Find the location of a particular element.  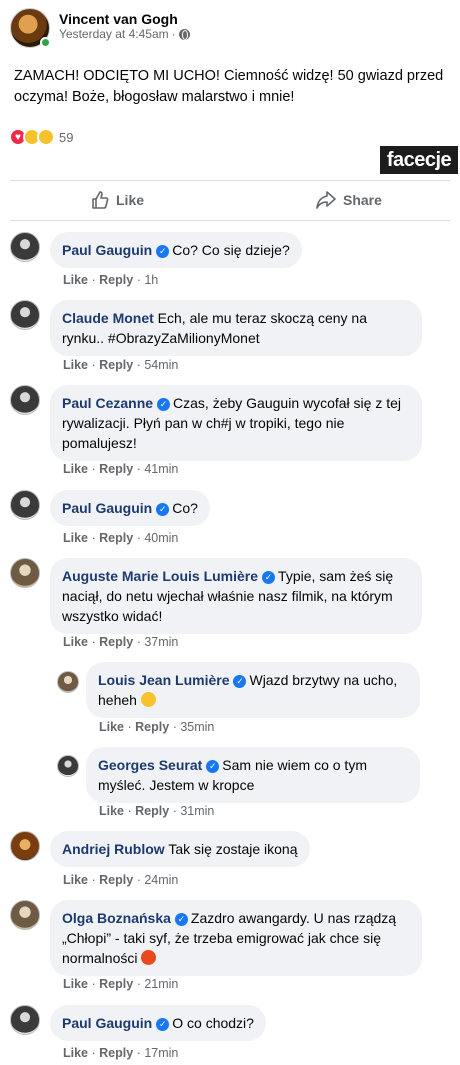

commenter-name: Auguste Marie Louis Lumière is located at coordinates (160, 576).